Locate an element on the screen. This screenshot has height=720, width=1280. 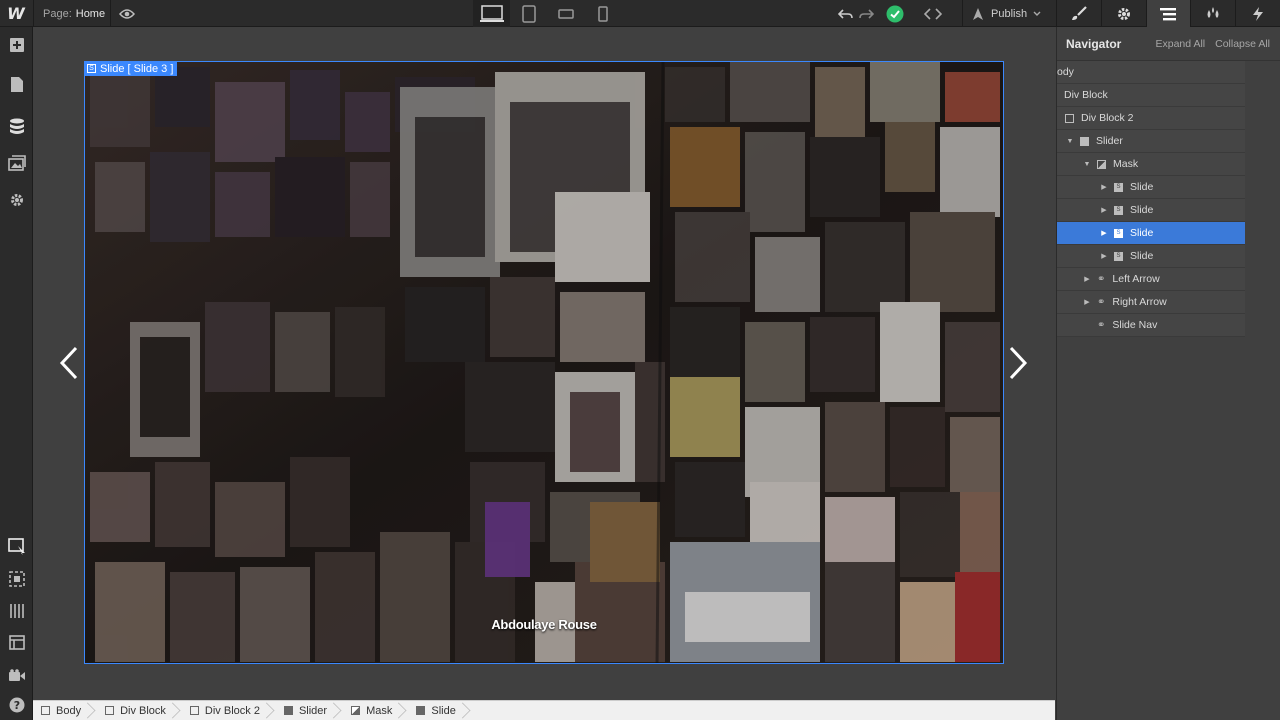
breadcrumb-div-block-2: Div Block 2 is located at coordinates (223, 710).